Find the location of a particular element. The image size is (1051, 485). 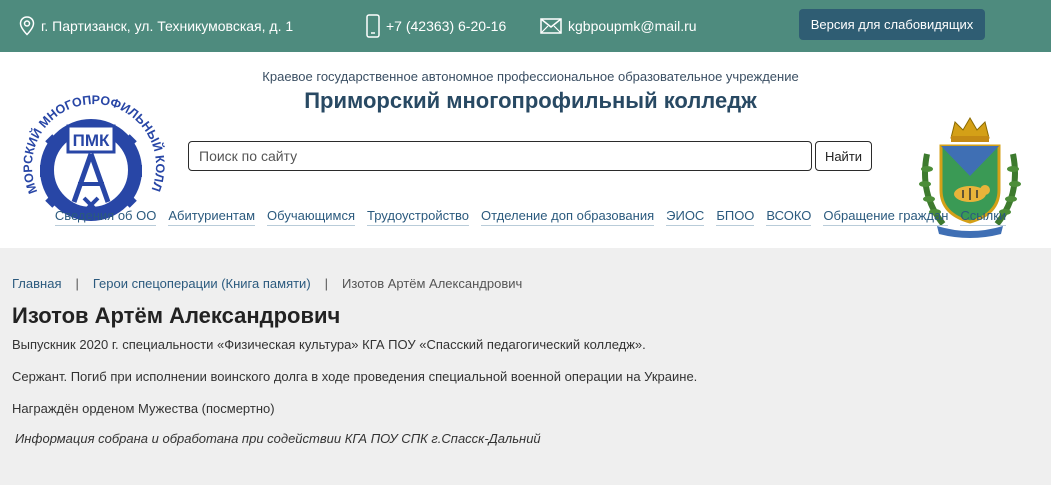

location-pin-icon is located at coordinates (27, 26).